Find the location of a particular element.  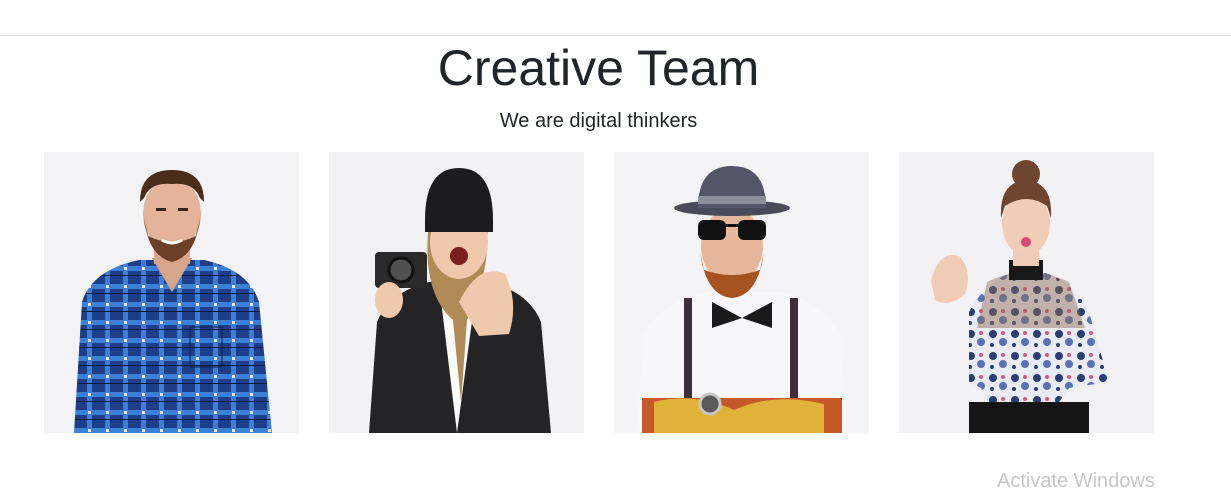

woman-camera-beanie-photo-icon is located at coordinates (456, 292).